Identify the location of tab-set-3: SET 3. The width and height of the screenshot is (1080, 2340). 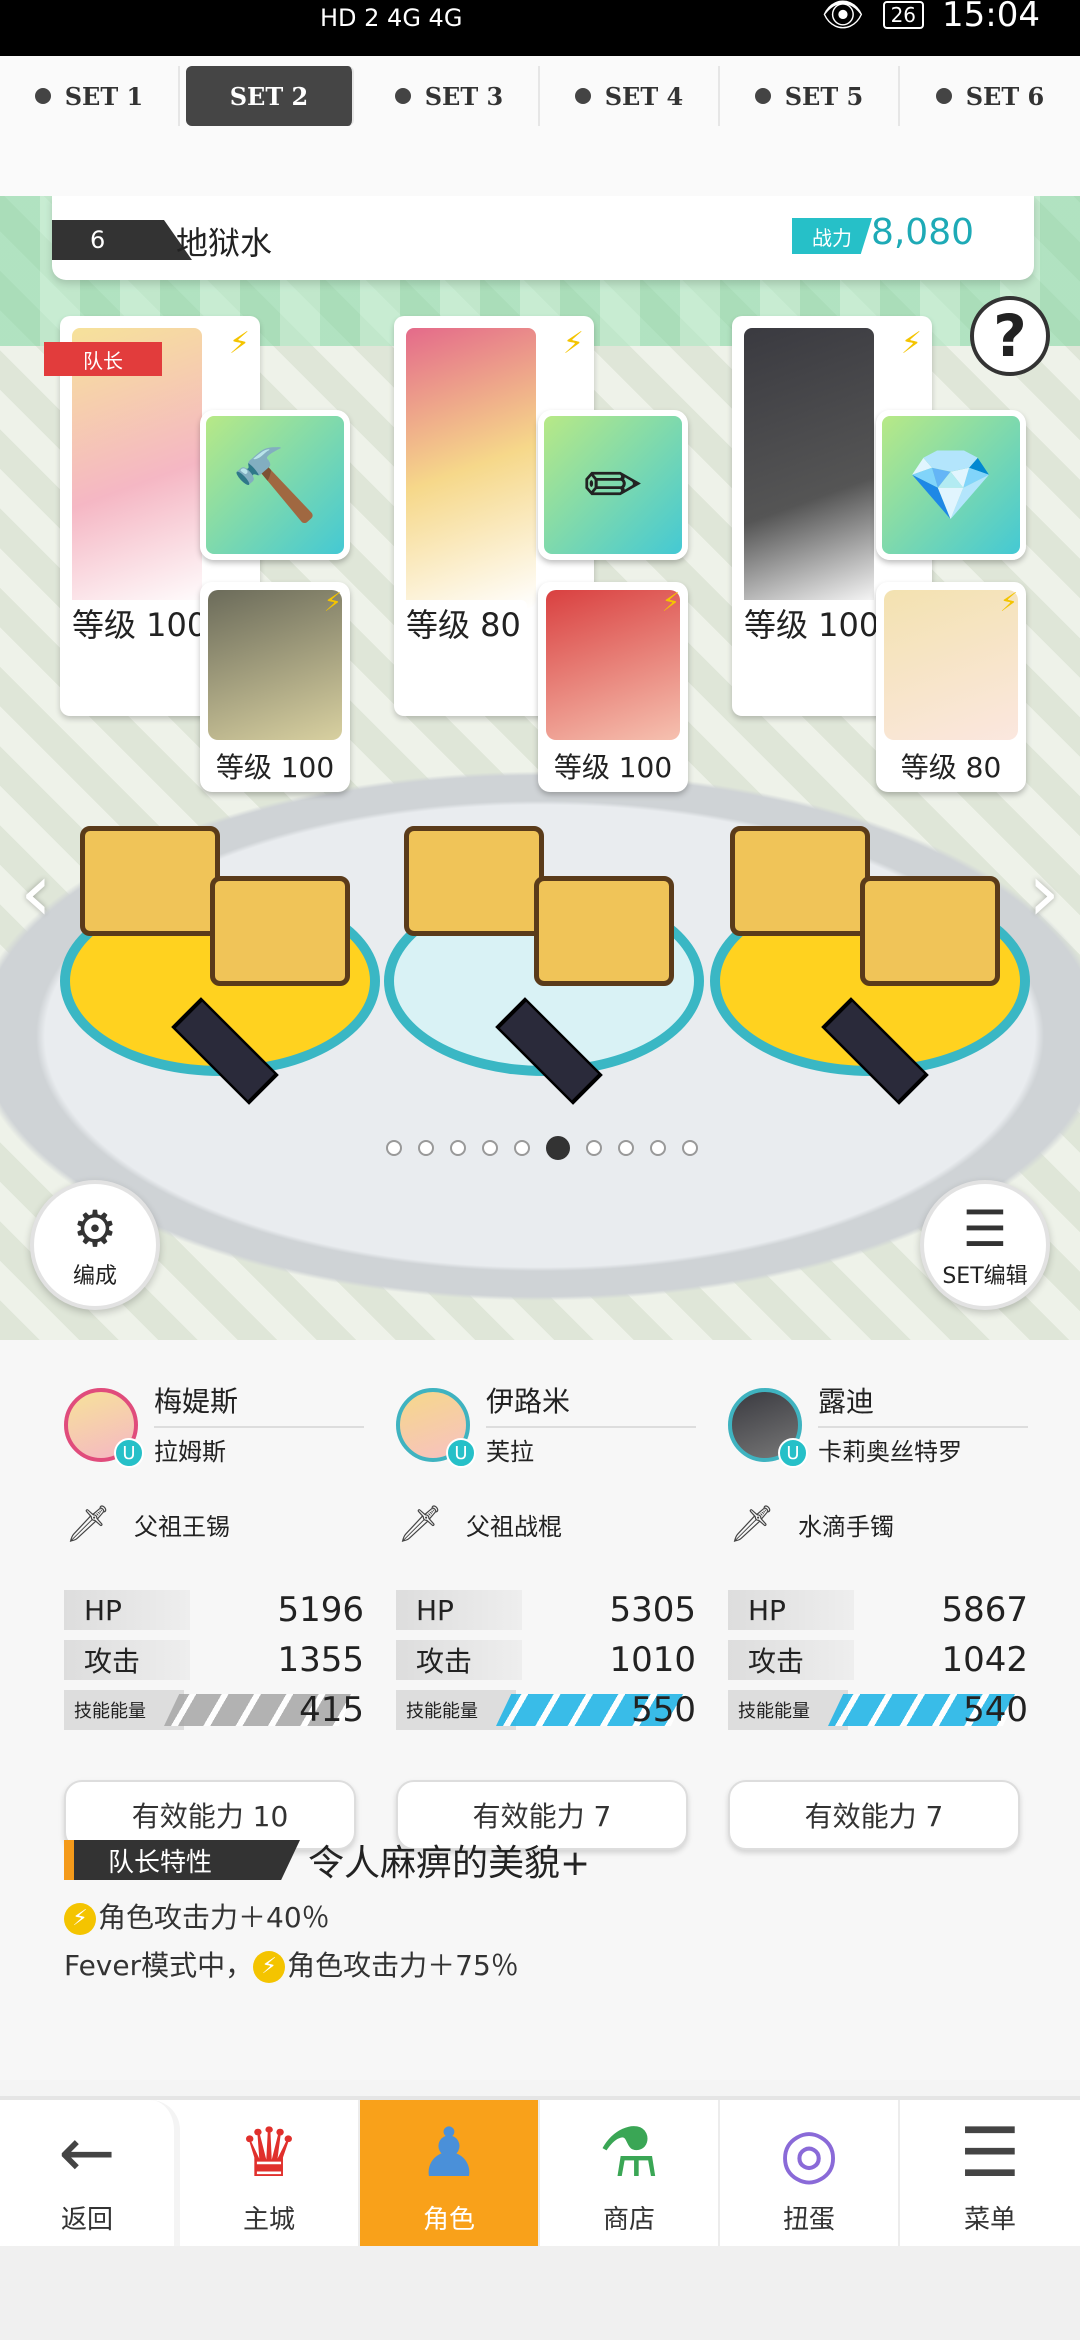
(450, 96).